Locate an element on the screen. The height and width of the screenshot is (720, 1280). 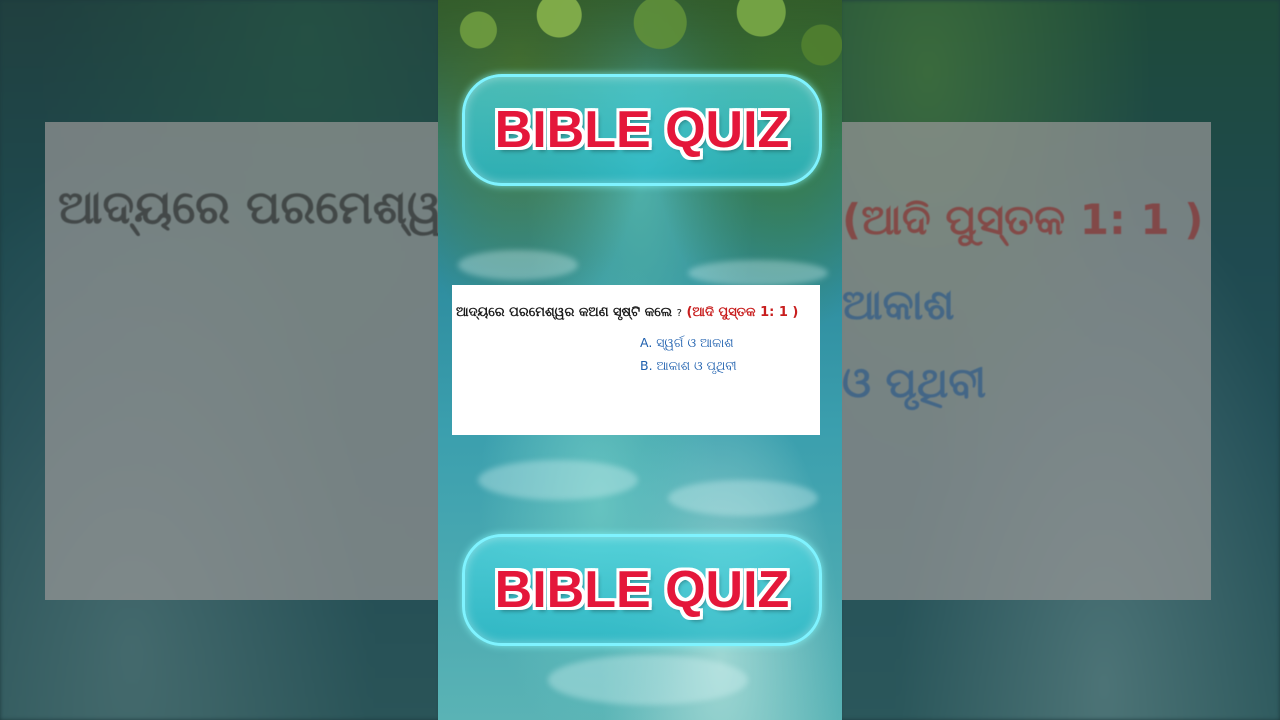
question-mark: ? is located at coordinates (679, 313).